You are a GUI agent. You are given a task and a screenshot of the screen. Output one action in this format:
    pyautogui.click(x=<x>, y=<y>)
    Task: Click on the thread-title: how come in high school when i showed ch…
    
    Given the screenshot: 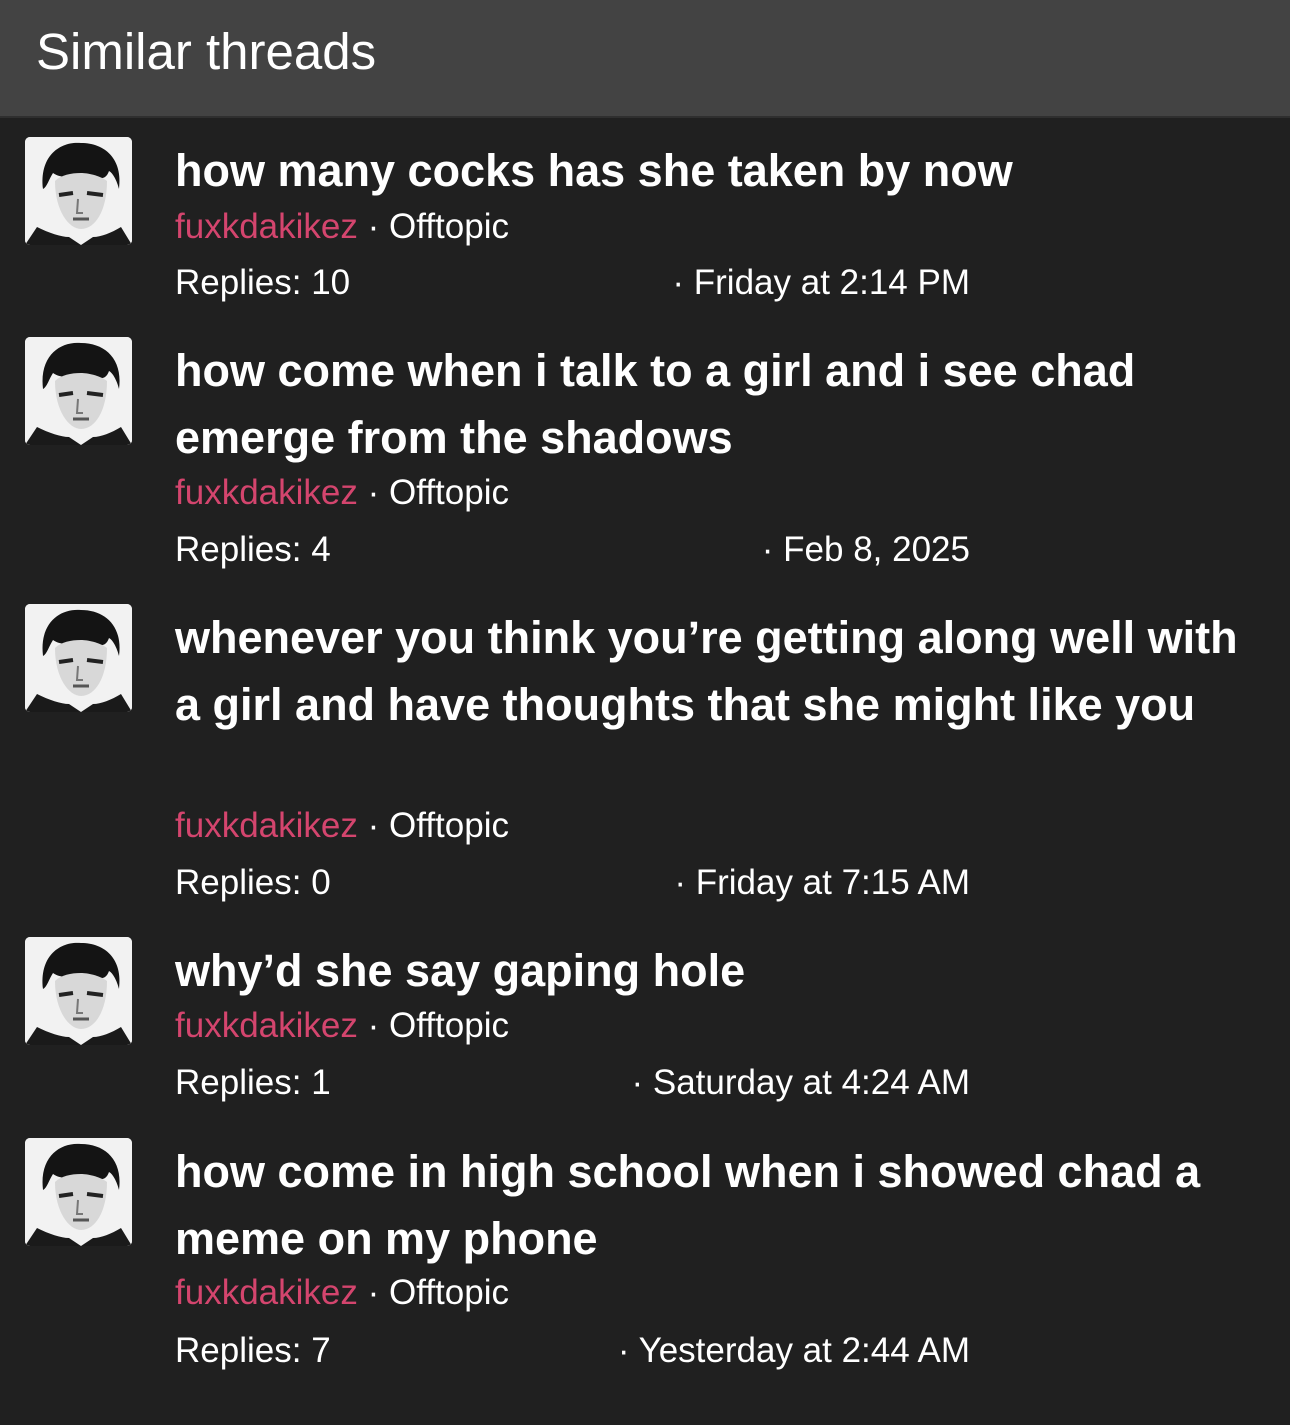 What is the action you would take?
    pyautogui.click(x=710, y=1205)
    